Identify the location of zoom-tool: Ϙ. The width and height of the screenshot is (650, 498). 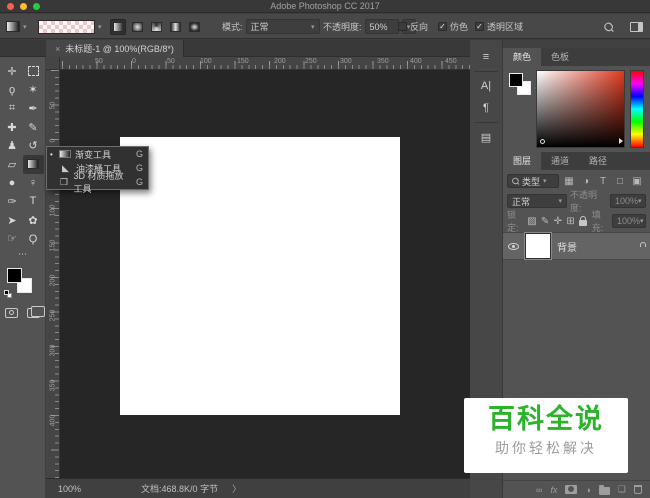
(33, 238).